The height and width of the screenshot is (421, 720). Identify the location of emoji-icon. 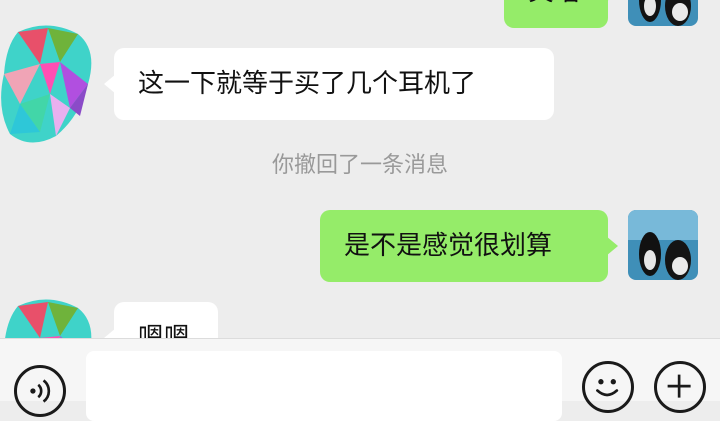
(607, 388).